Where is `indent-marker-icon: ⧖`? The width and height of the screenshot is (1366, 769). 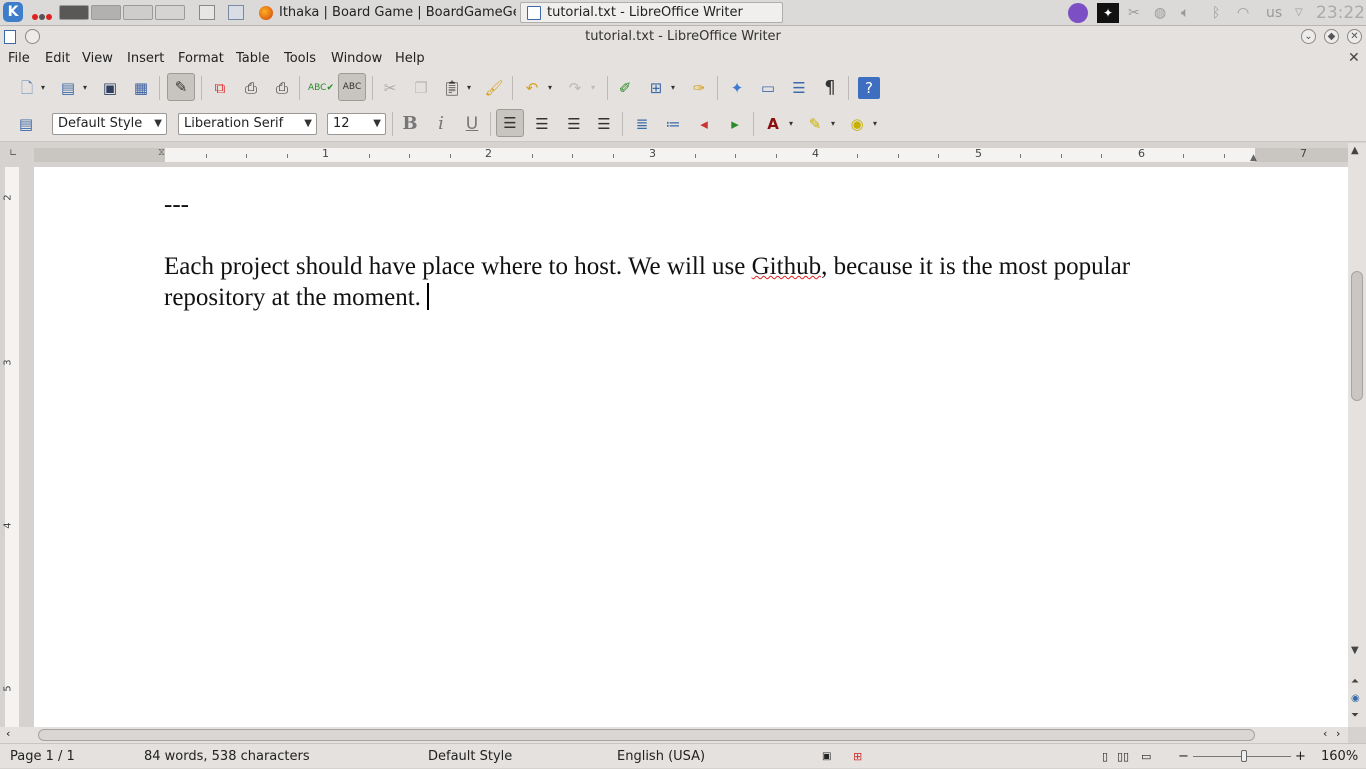
indent-marker-icon: ⧖ is located at coordinates (161, 152).